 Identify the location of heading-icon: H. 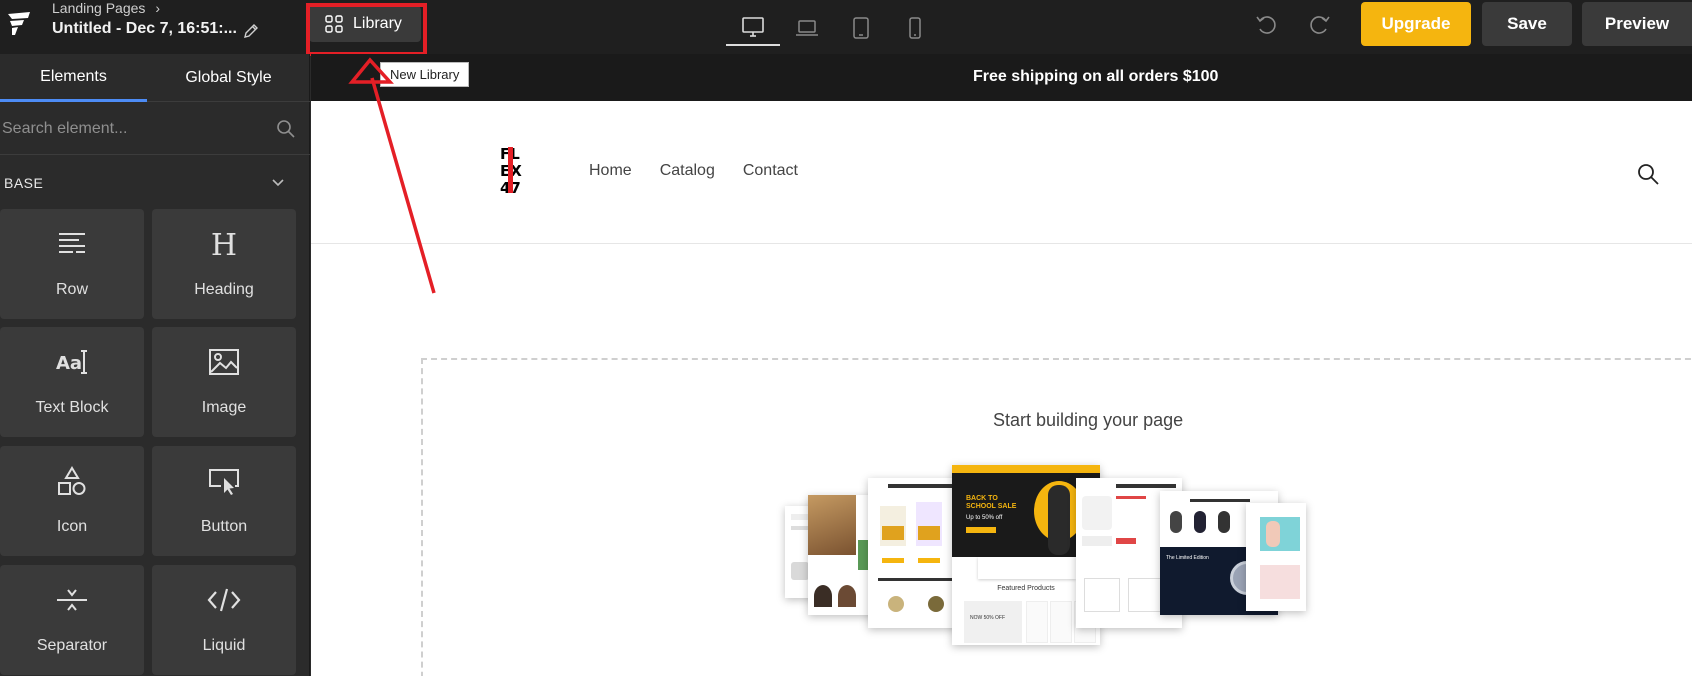
(224, 244).